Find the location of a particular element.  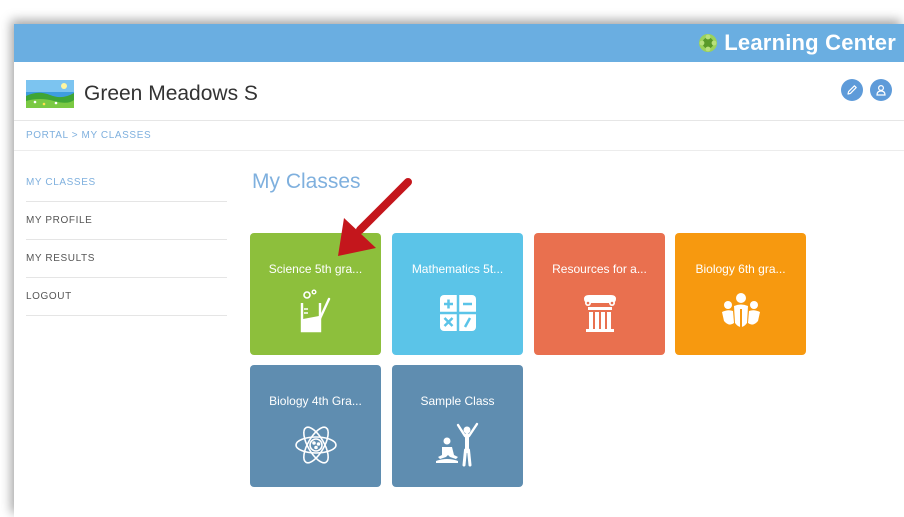

beaker-icon is located at coordinates (315, 311).